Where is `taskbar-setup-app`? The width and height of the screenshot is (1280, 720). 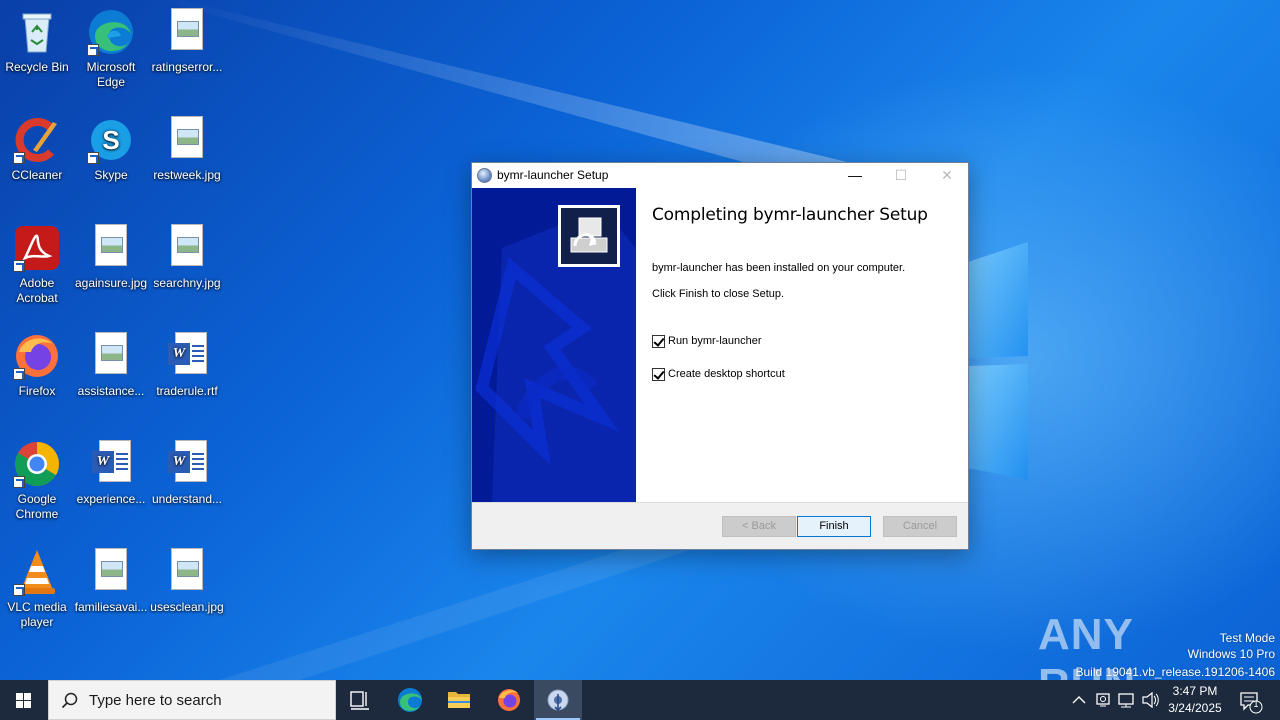
taskbar-setup-app is located at coordinates (558, 700).